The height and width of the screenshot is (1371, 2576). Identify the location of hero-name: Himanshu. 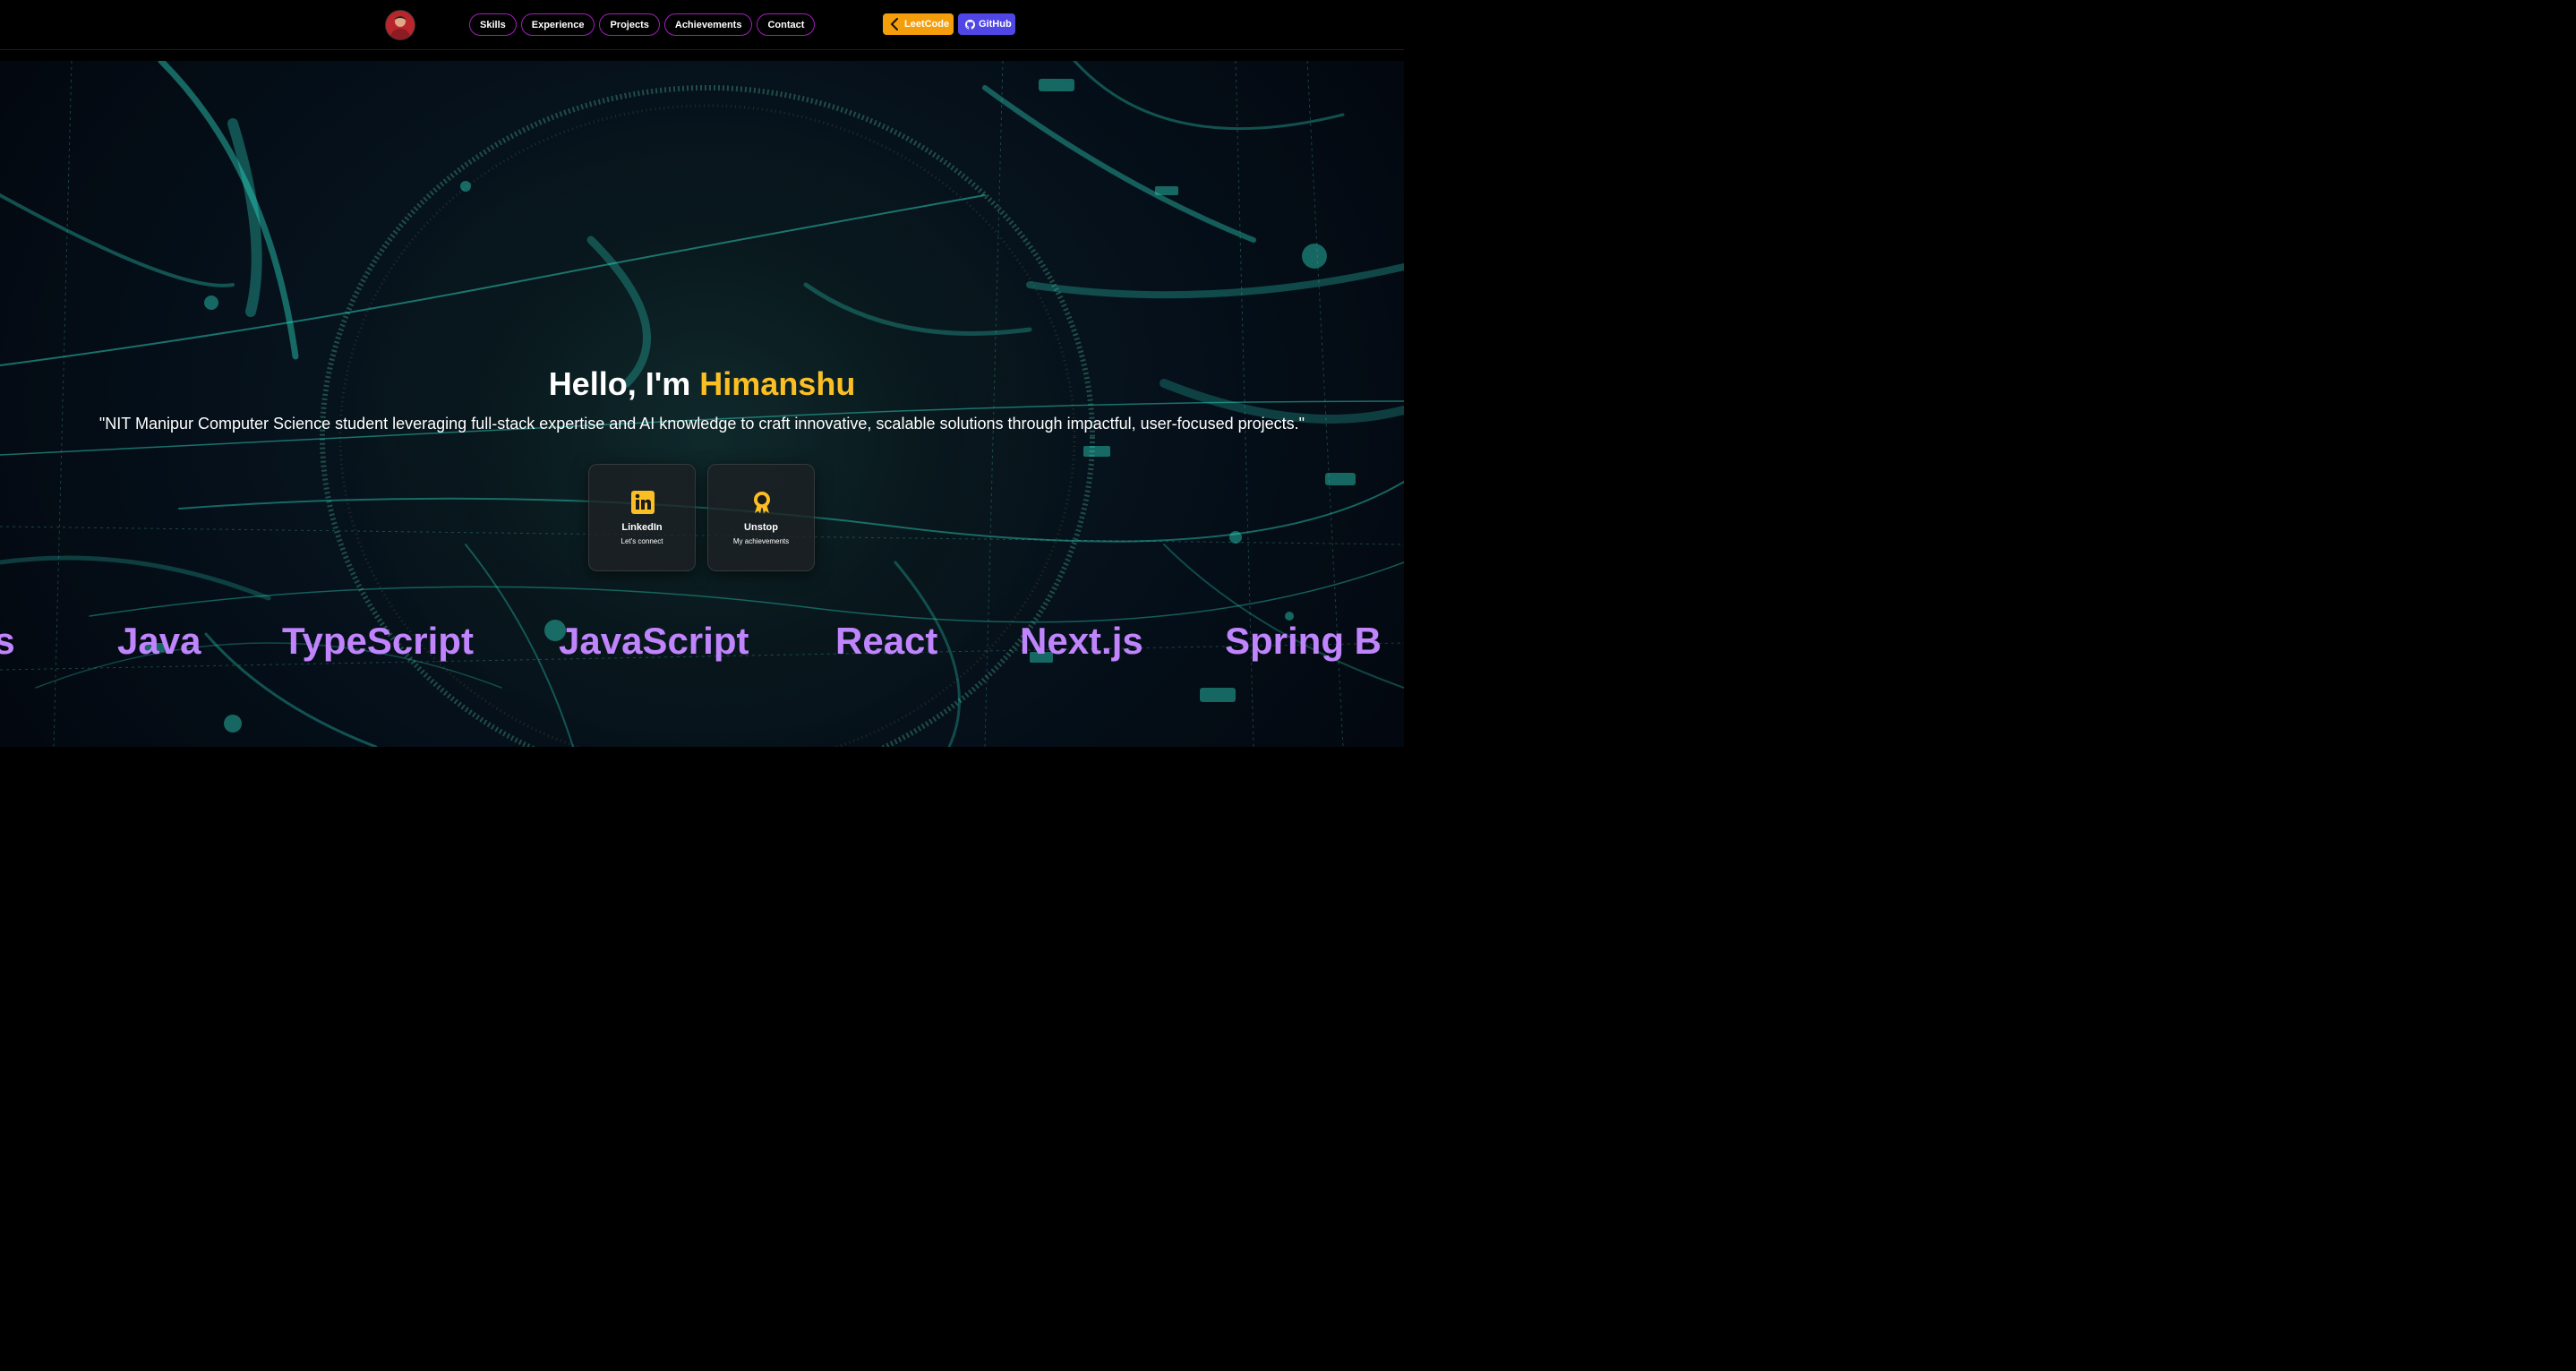
(778, 384).